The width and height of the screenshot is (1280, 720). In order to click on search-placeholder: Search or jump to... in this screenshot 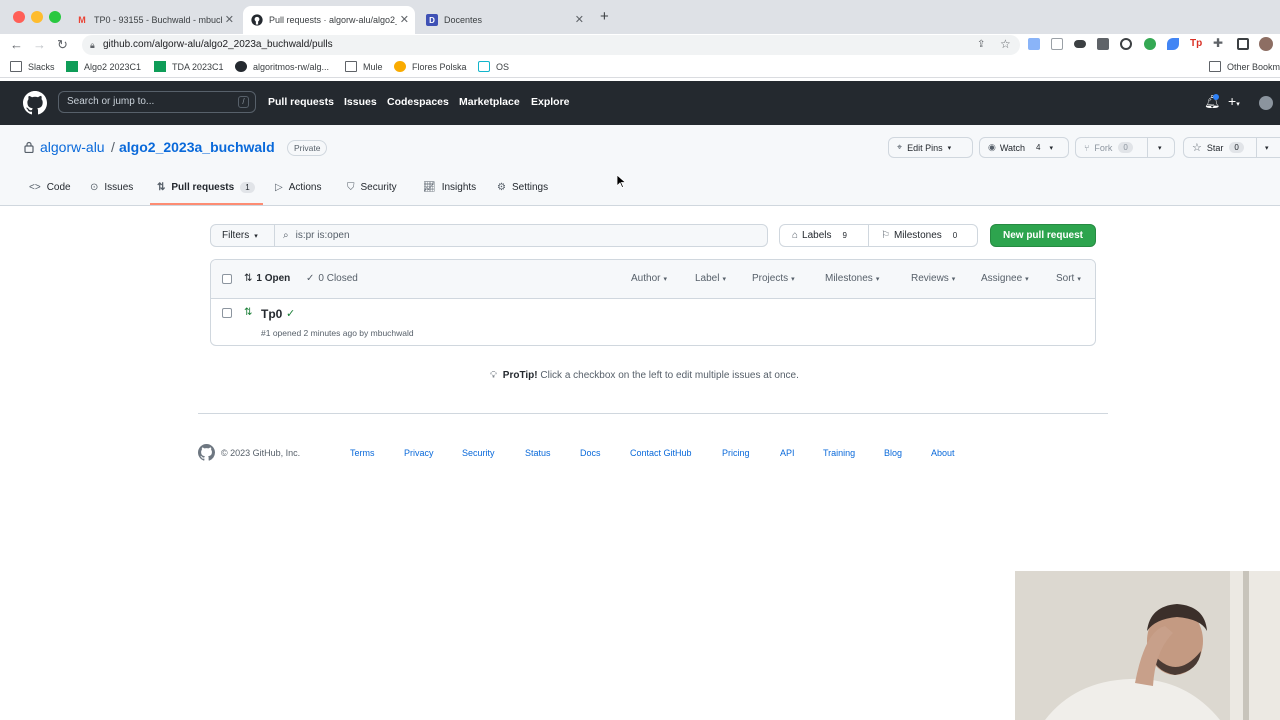, I will do `click(111, 101)`.